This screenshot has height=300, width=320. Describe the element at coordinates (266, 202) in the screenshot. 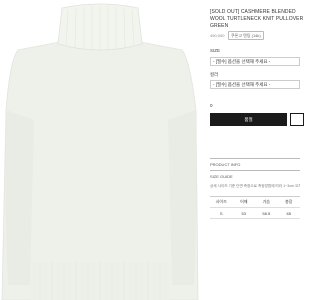

I see `size-table-header-cell: 가슴` at that location.